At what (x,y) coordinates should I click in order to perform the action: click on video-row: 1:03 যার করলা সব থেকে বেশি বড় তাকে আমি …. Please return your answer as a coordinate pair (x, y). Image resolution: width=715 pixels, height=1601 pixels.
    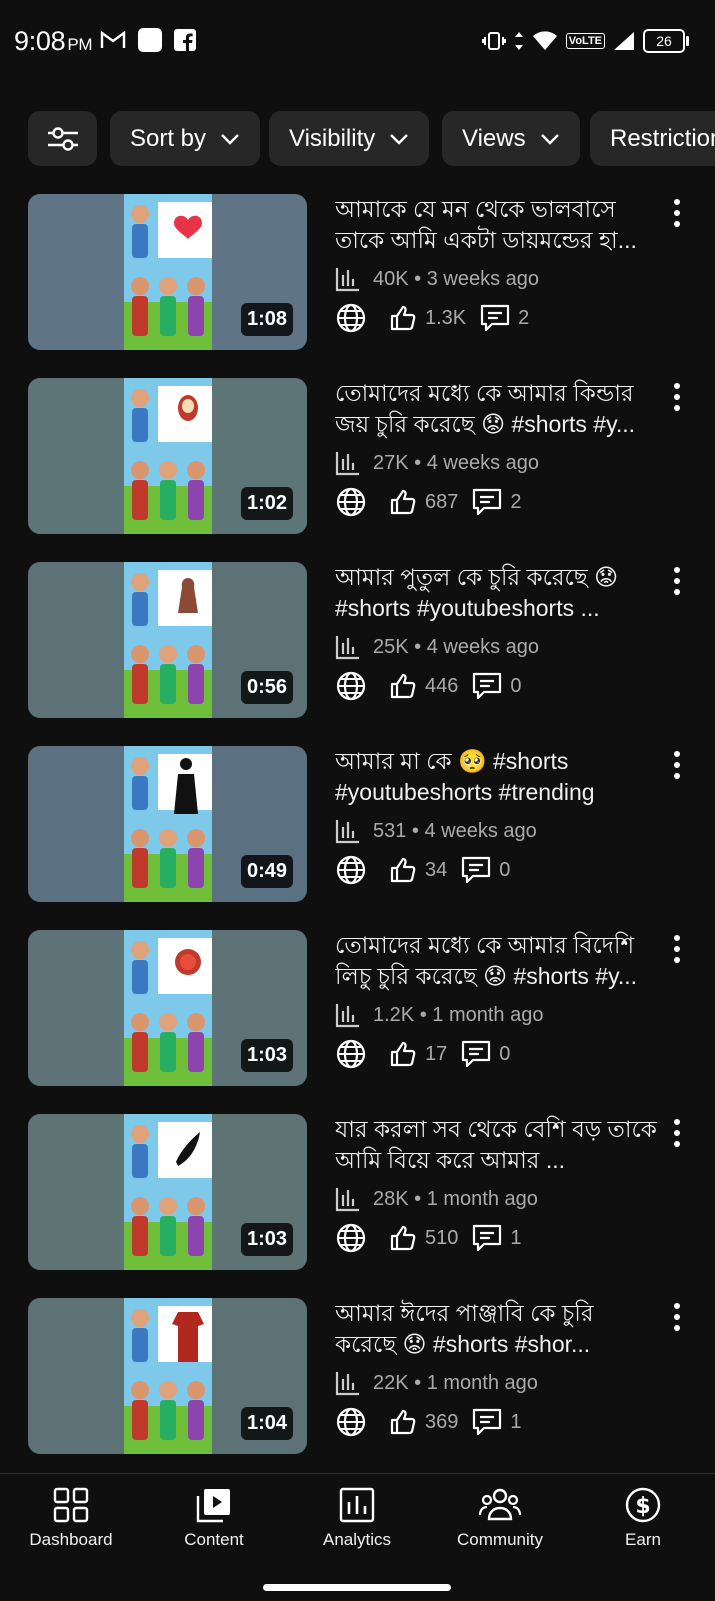
    Looking at the image, I should click on (368, 1192).